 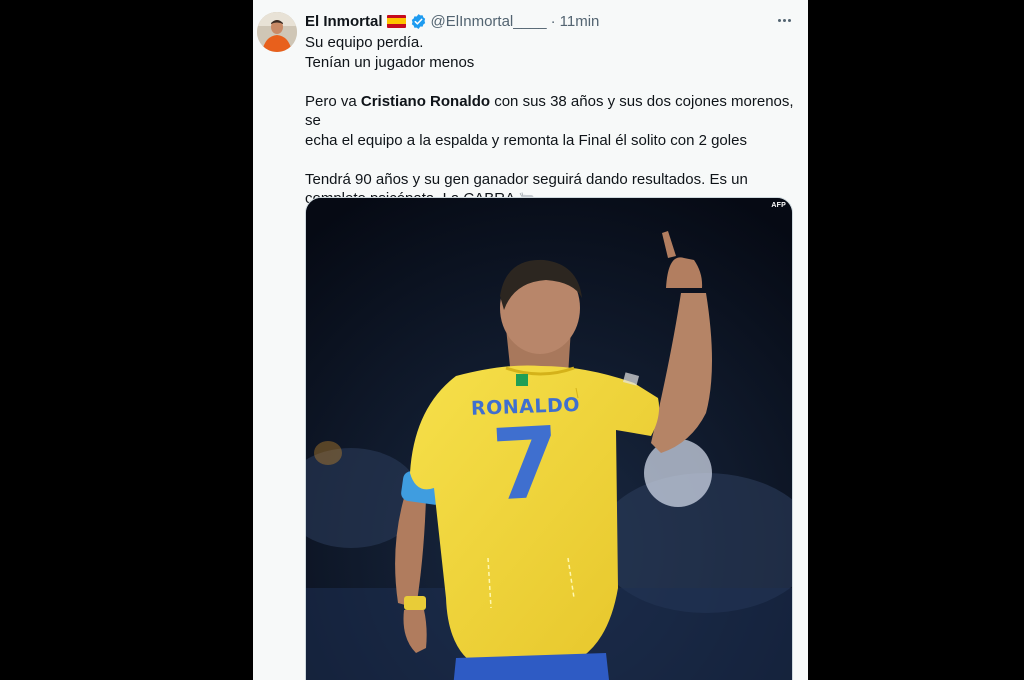 I want to click on bold-name: Cristiano Ronaldo, so click(x=425, y=101).